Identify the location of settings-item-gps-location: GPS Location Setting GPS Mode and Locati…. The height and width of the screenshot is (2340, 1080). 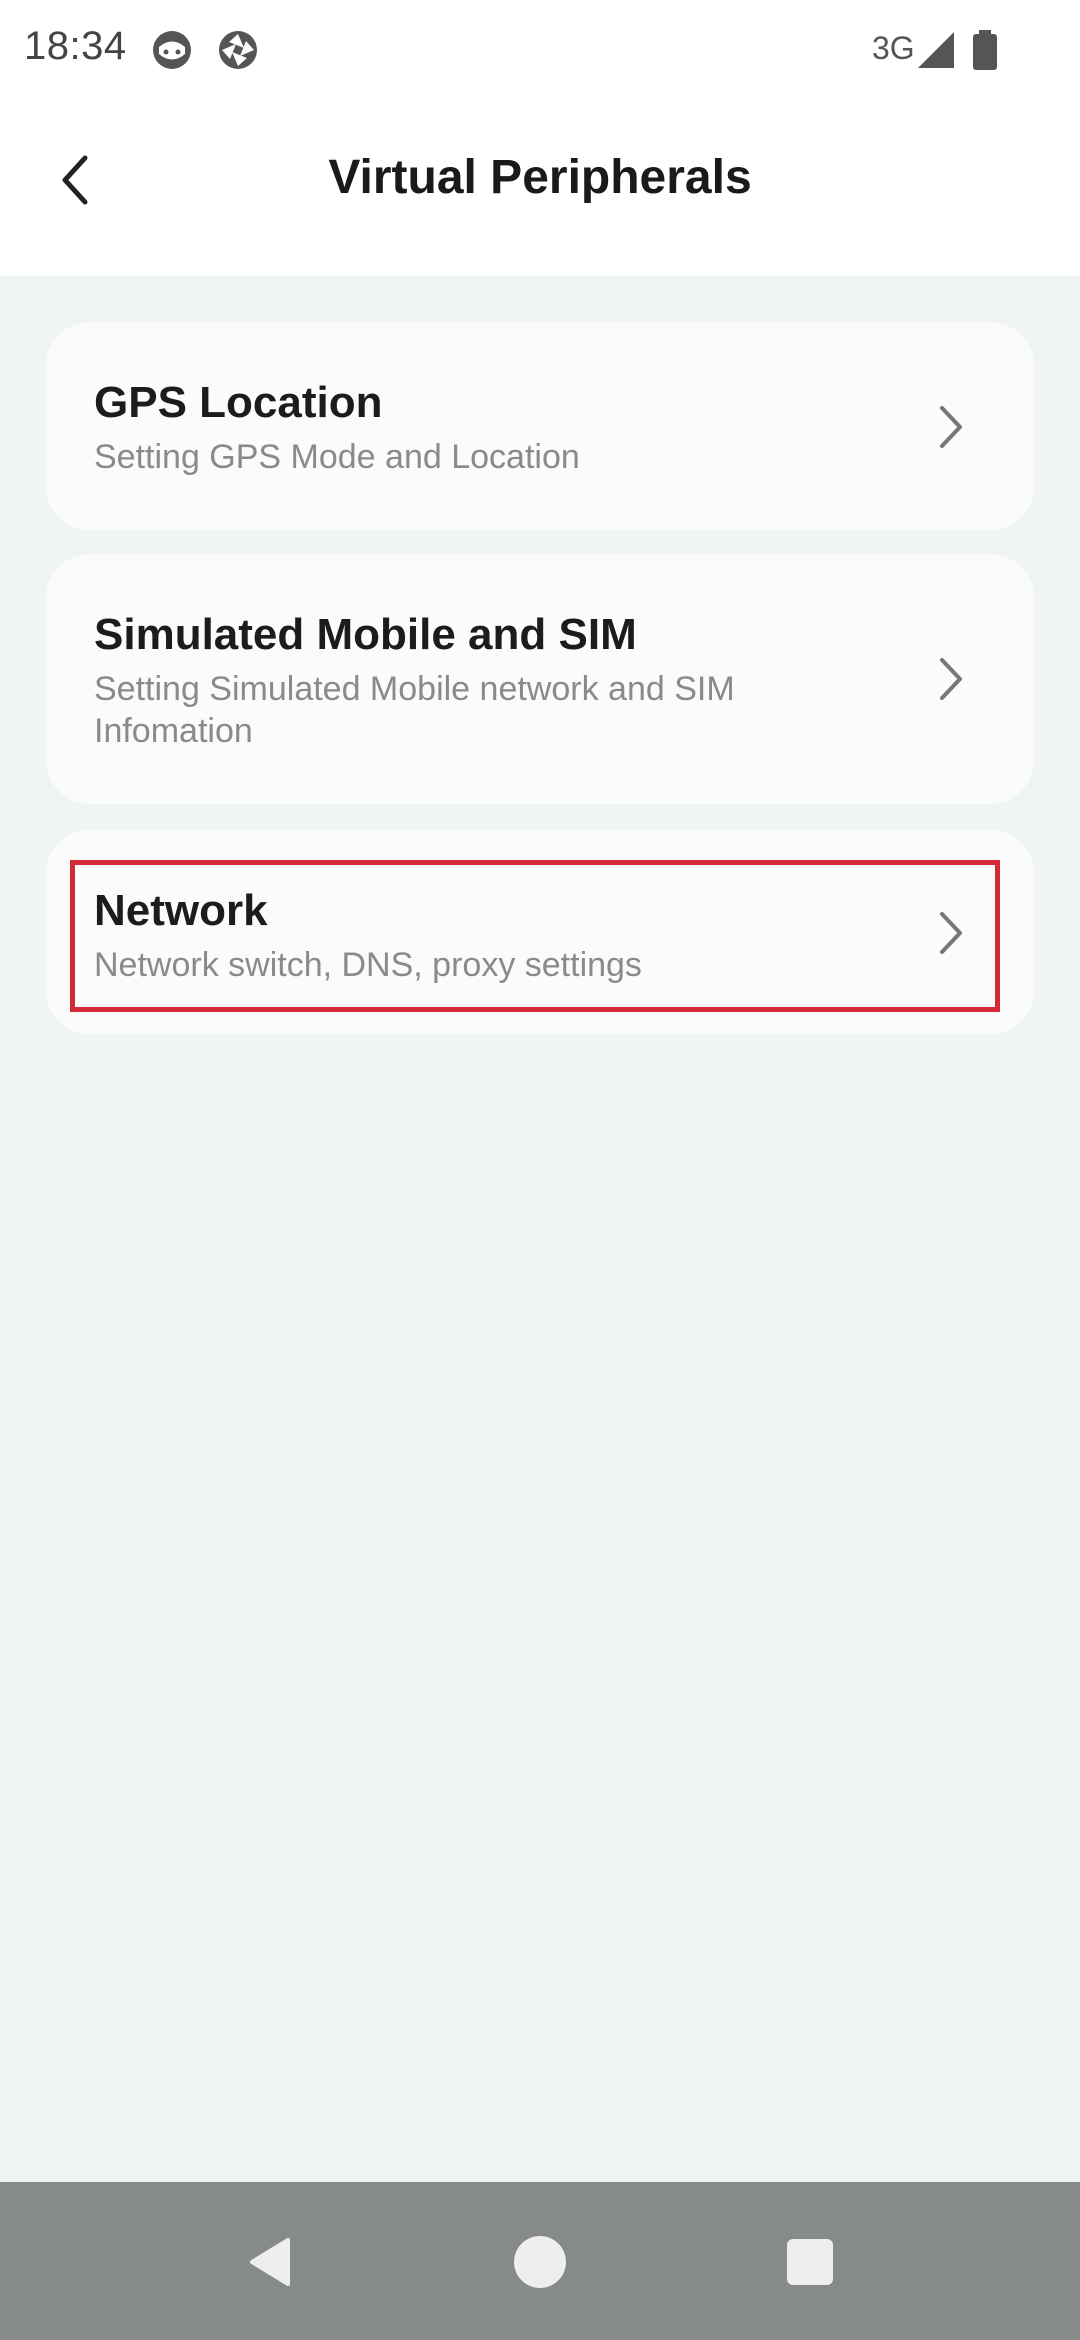
(540, 426).